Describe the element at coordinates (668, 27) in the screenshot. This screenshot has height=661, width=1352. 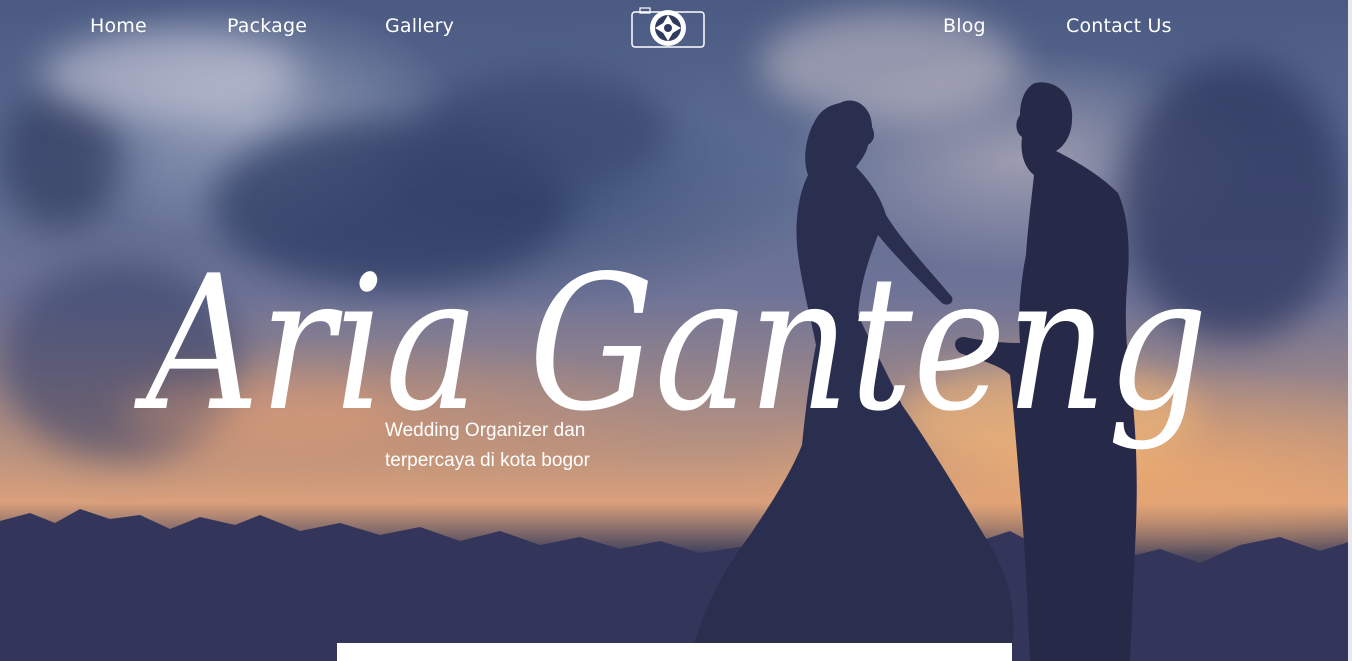
I see `camera-icon` at that location.